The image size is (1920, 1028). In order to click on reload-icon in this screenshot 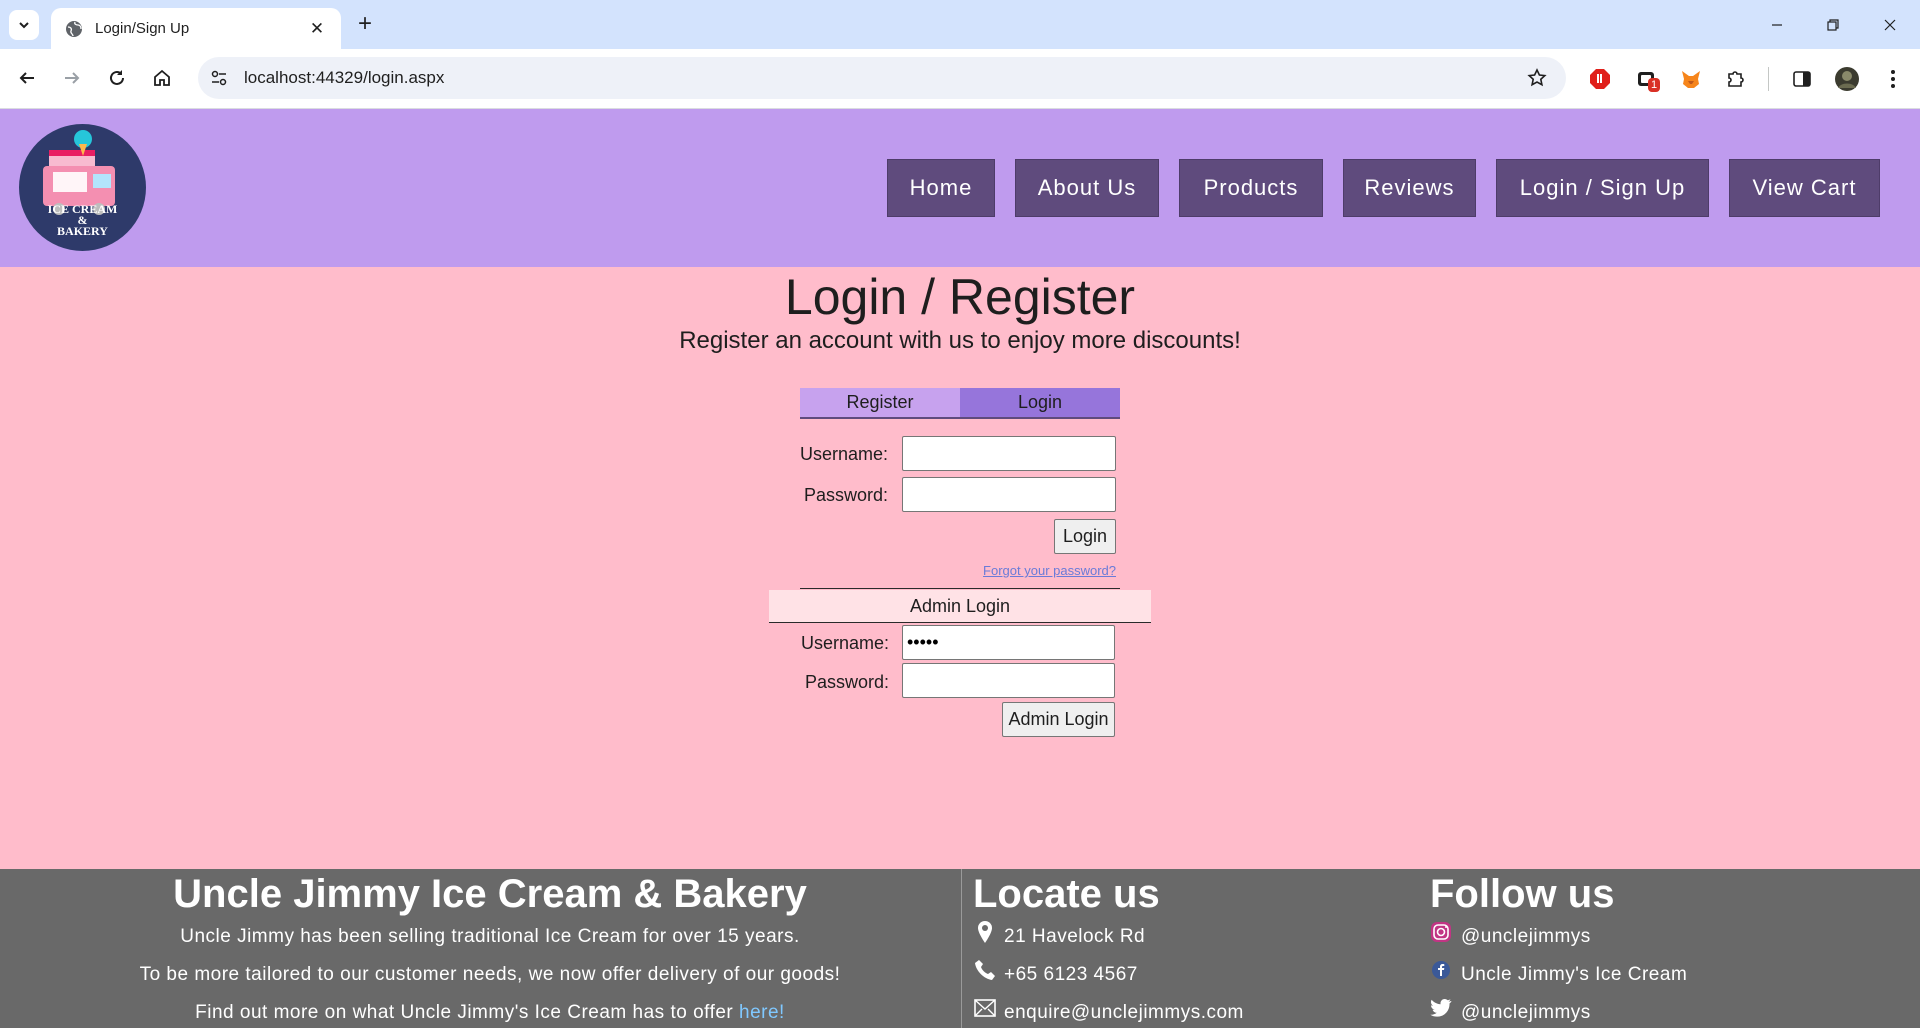, I will do `click(117, 78)`.